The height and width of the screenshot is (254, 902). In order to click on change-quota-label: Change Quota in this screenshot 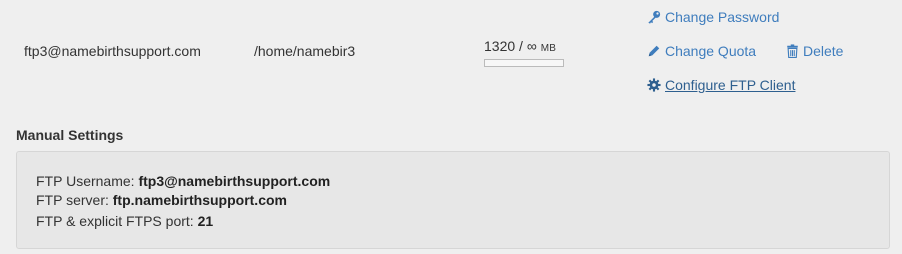, I will do `click(711, 51)`.